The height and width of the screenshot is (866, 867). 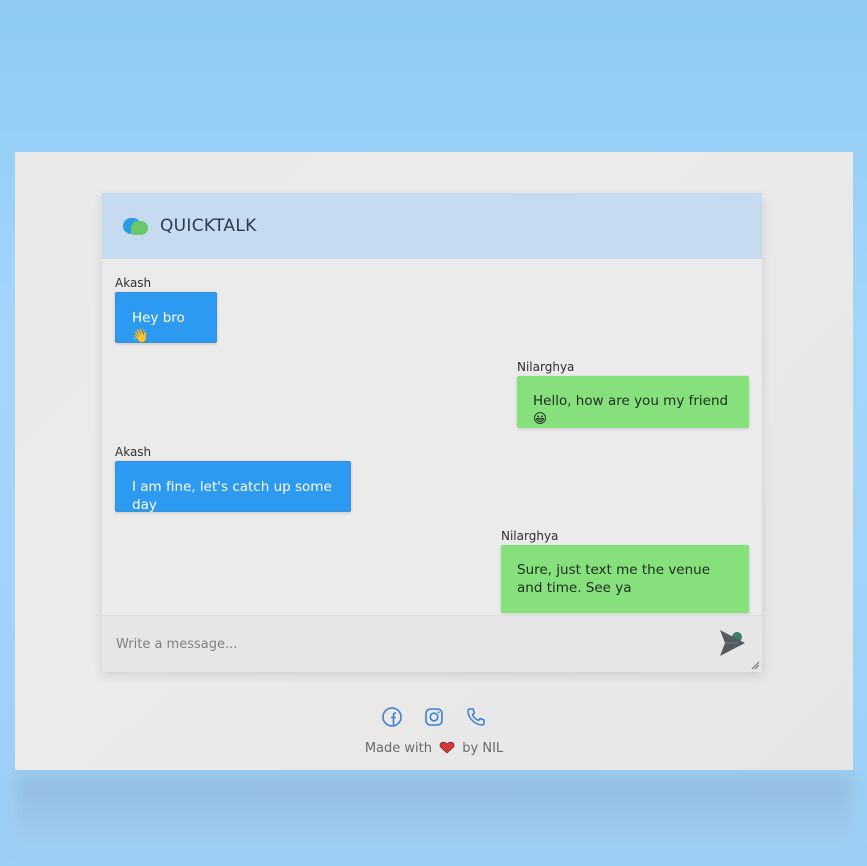 What do you see at coordinates (136, 226) in the screenshot?
I see `chat-bubbles-icon` at bounding box center [136, 226].